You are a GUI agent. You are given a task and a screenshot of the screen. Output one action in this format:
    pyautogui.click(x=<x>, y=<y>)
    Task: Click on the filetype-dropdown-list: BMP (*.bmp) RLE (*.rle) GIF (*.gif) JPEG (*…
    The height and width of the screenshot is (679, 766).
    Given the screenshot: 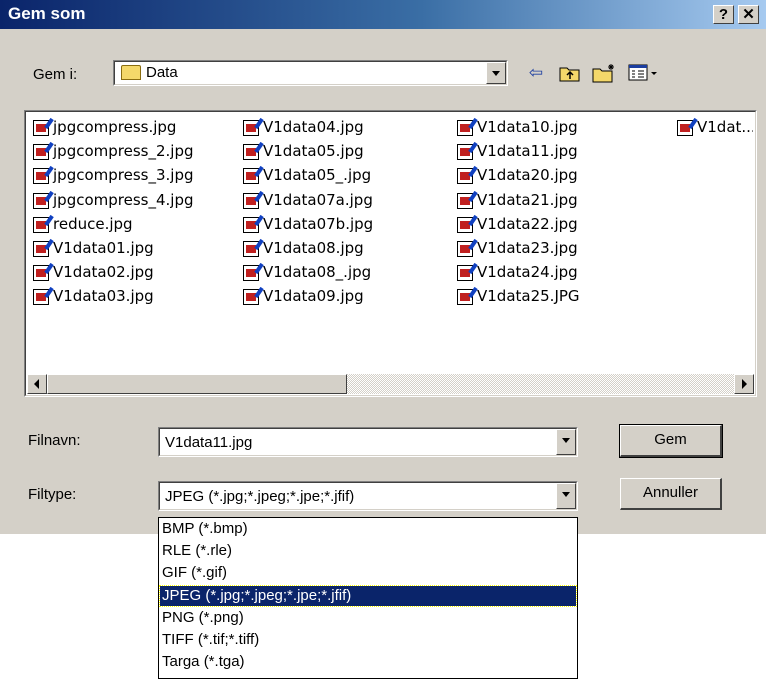 What is the action you would take?
    pyautogui.click(x=368, y=598)
    